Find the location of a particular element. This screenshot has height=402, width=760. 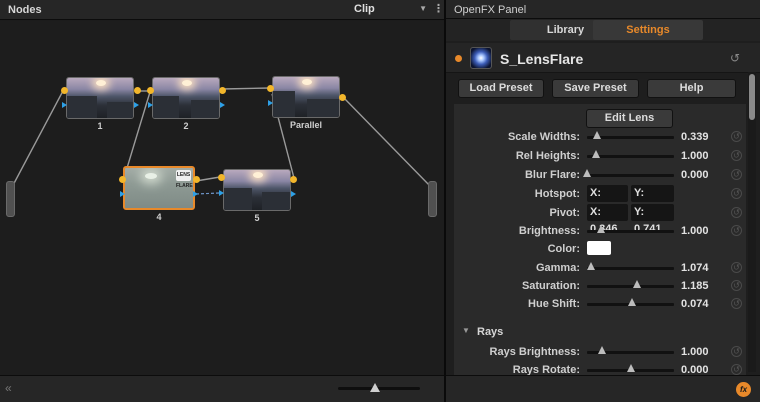

param-label: Rel Heights: is located at coordinates (547, 156).